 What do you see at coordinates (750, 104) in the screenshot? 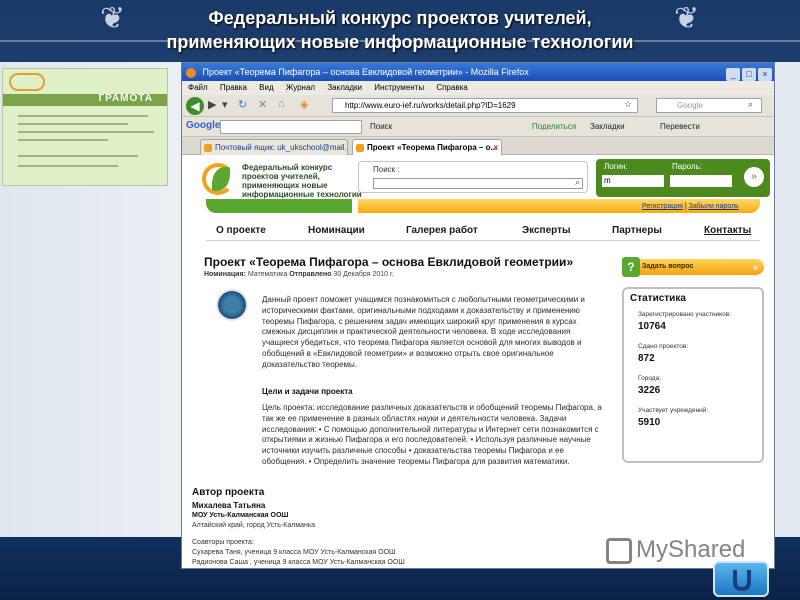
I see `web-search-icon: ⌕` at bounding box center [750, 104].